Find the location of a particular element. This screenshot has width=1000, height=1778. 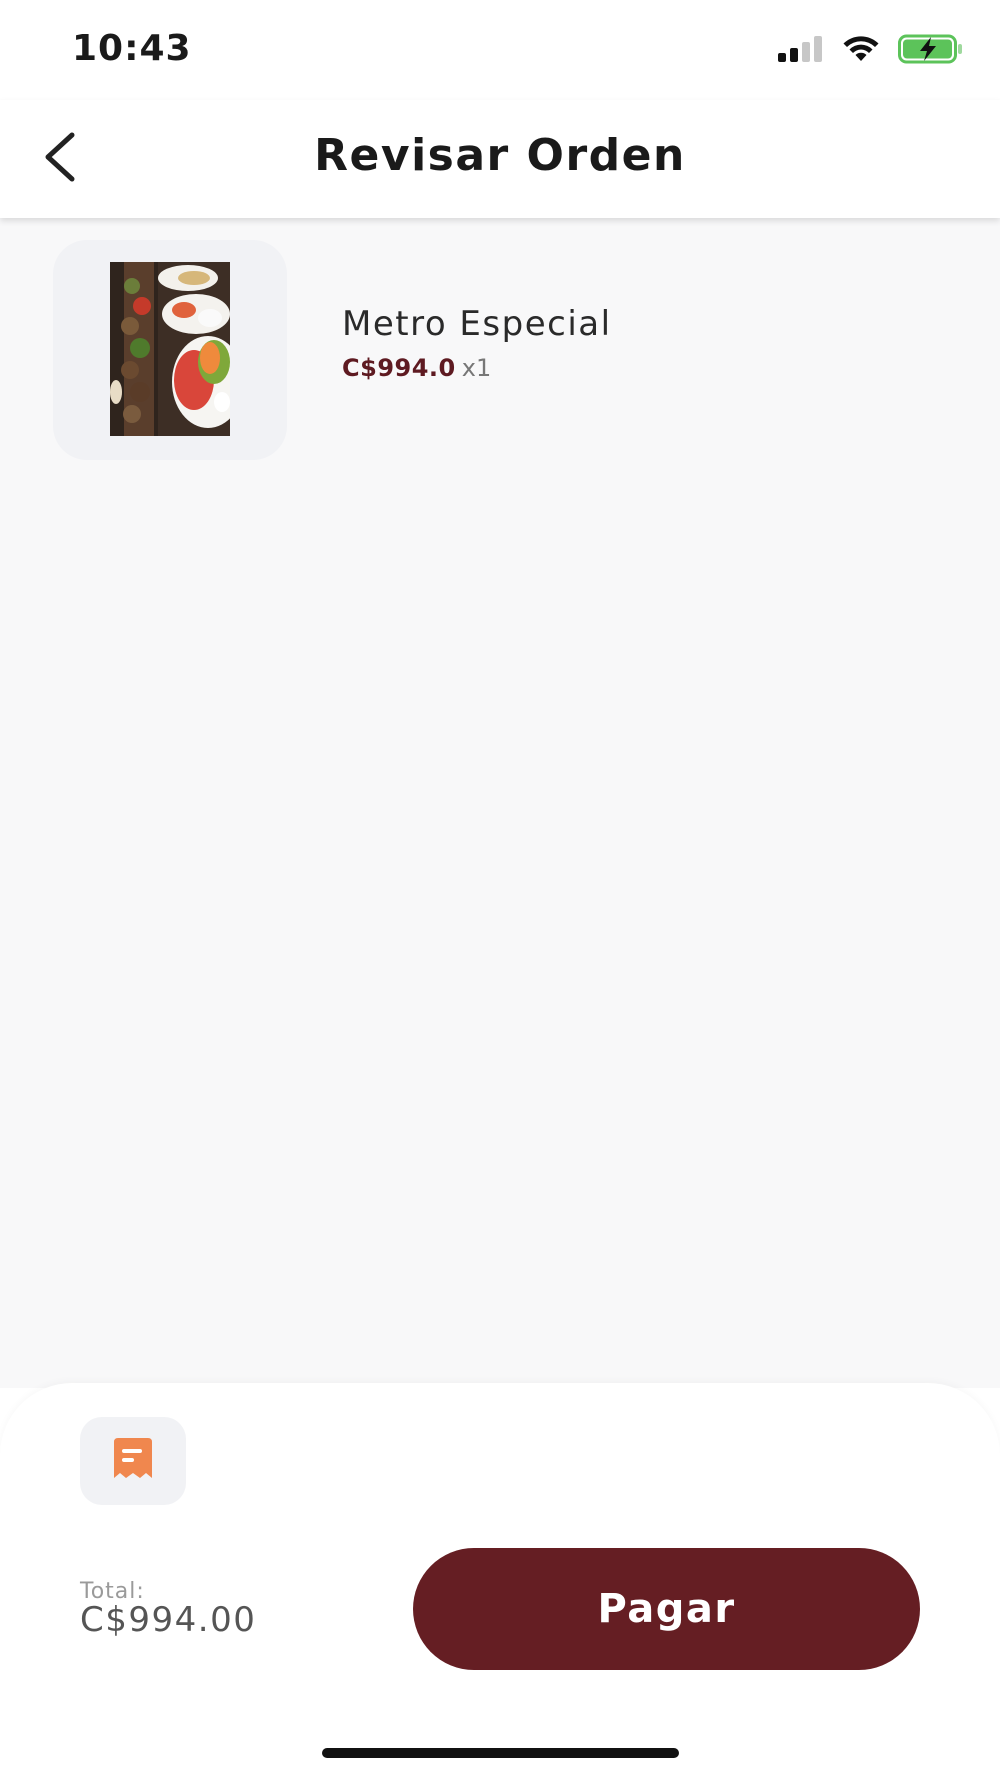

wifi-icon is located at coordinates (861, 51).